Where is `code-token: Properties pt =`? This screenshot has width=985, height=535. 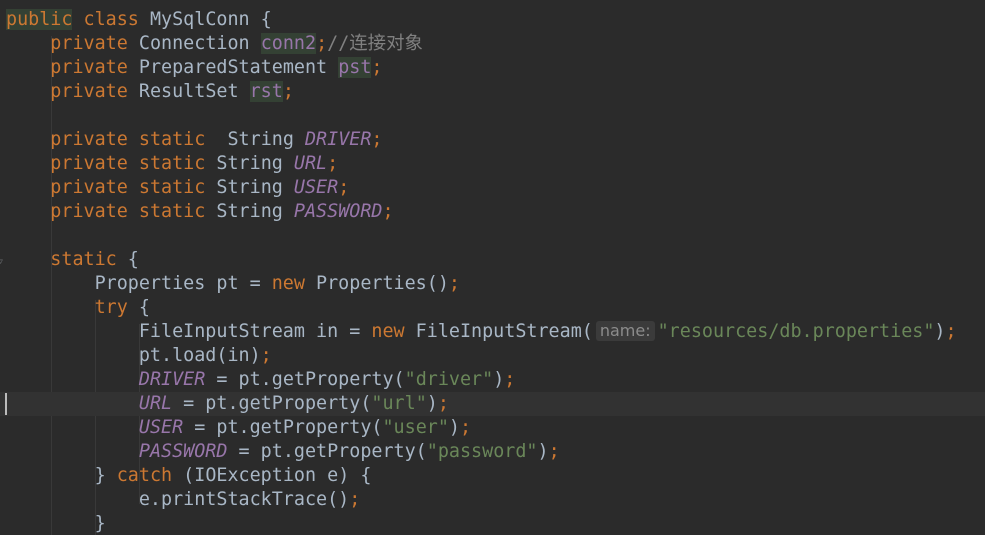 code-token: Properties pt = is located at coordinates (139, 283).